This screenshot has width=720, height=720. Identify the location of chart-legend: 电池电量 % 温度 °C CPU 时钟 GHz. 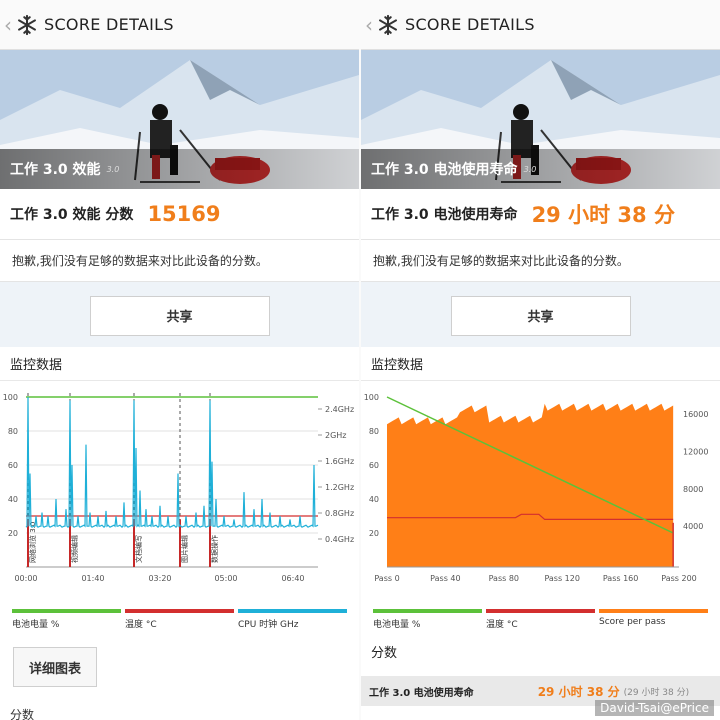
(179, 619).